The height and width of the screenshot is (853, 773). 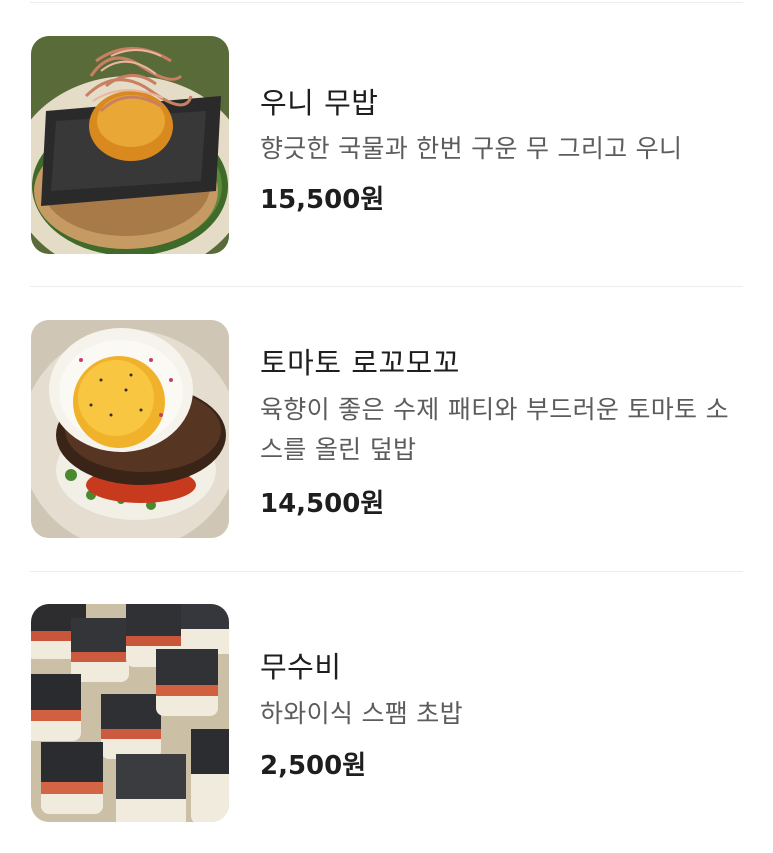 I want to click on menu-item-description: 향긋한 국물과 한번 구운 무 그리고 우니, so click(x=471, y=148).